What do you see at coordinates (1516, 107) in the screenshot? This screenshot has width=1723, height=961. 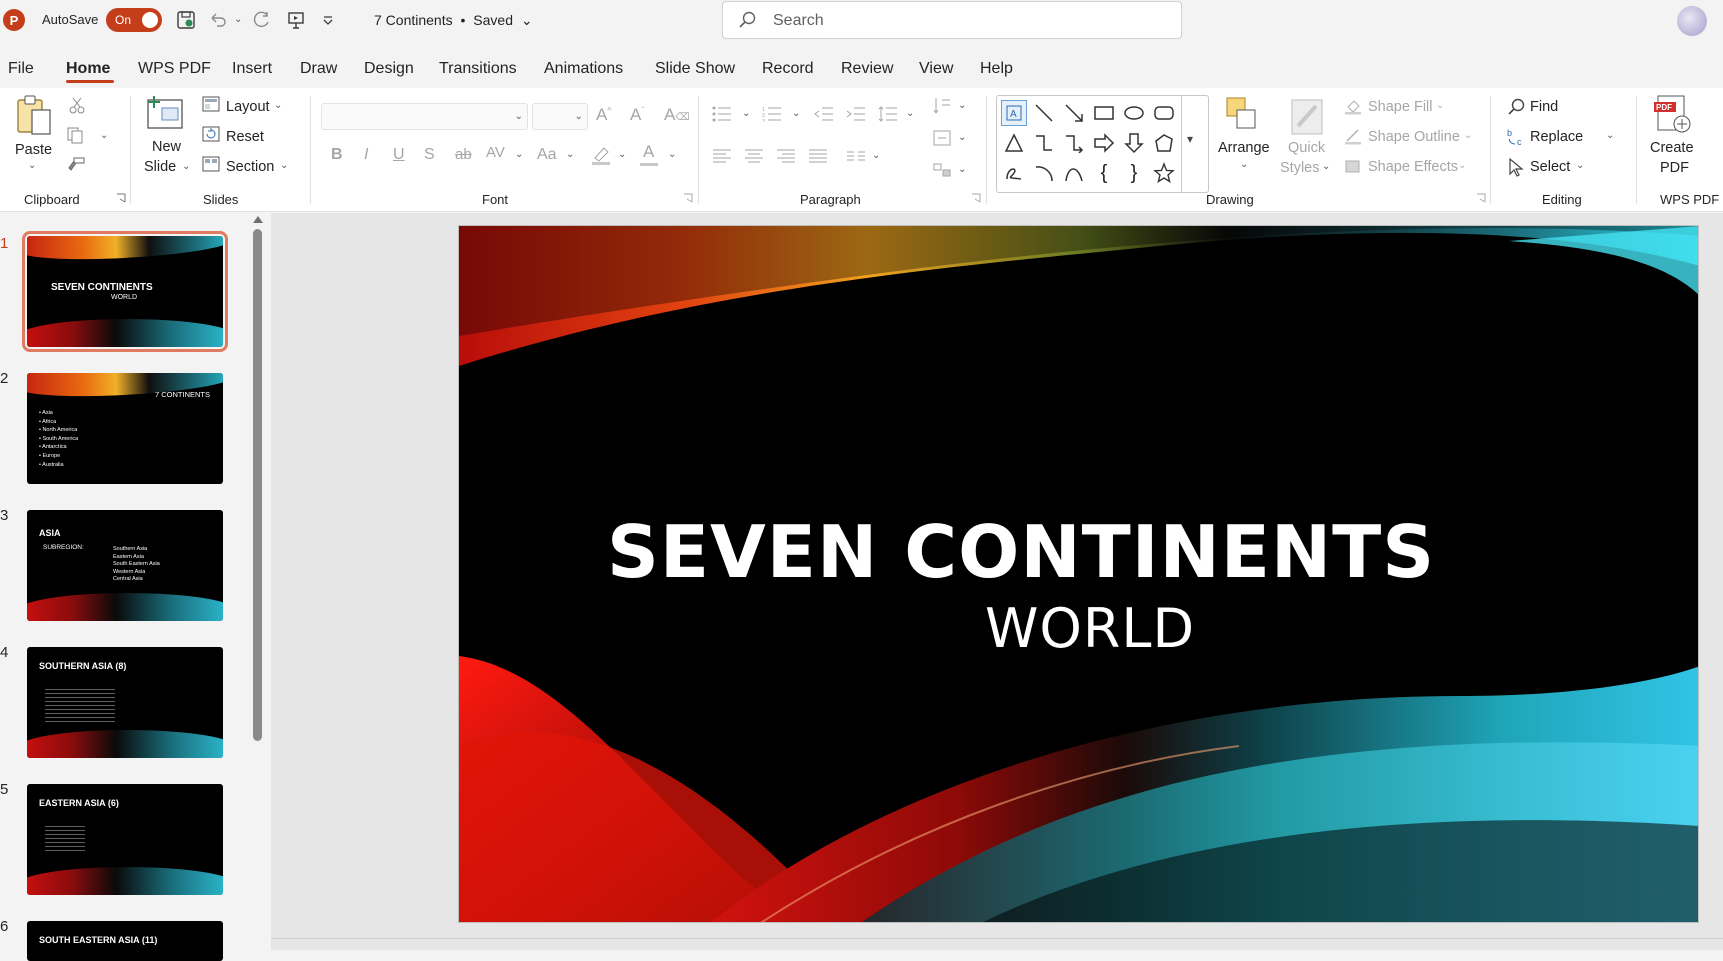 I see `find-icon` at bounding box center [1516, 107].